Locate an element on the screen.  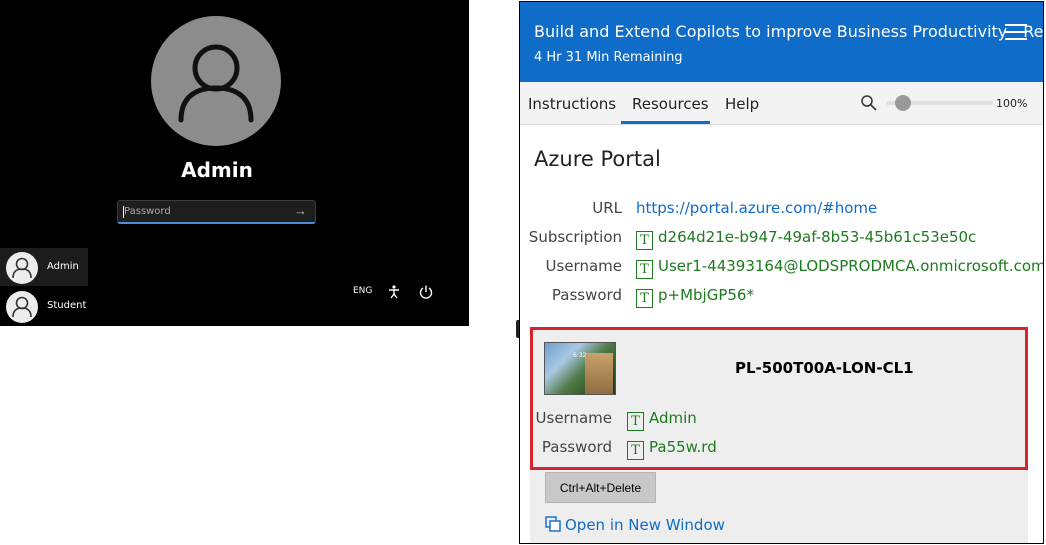
active-tab-indicator is located at coordinates (665, 122).